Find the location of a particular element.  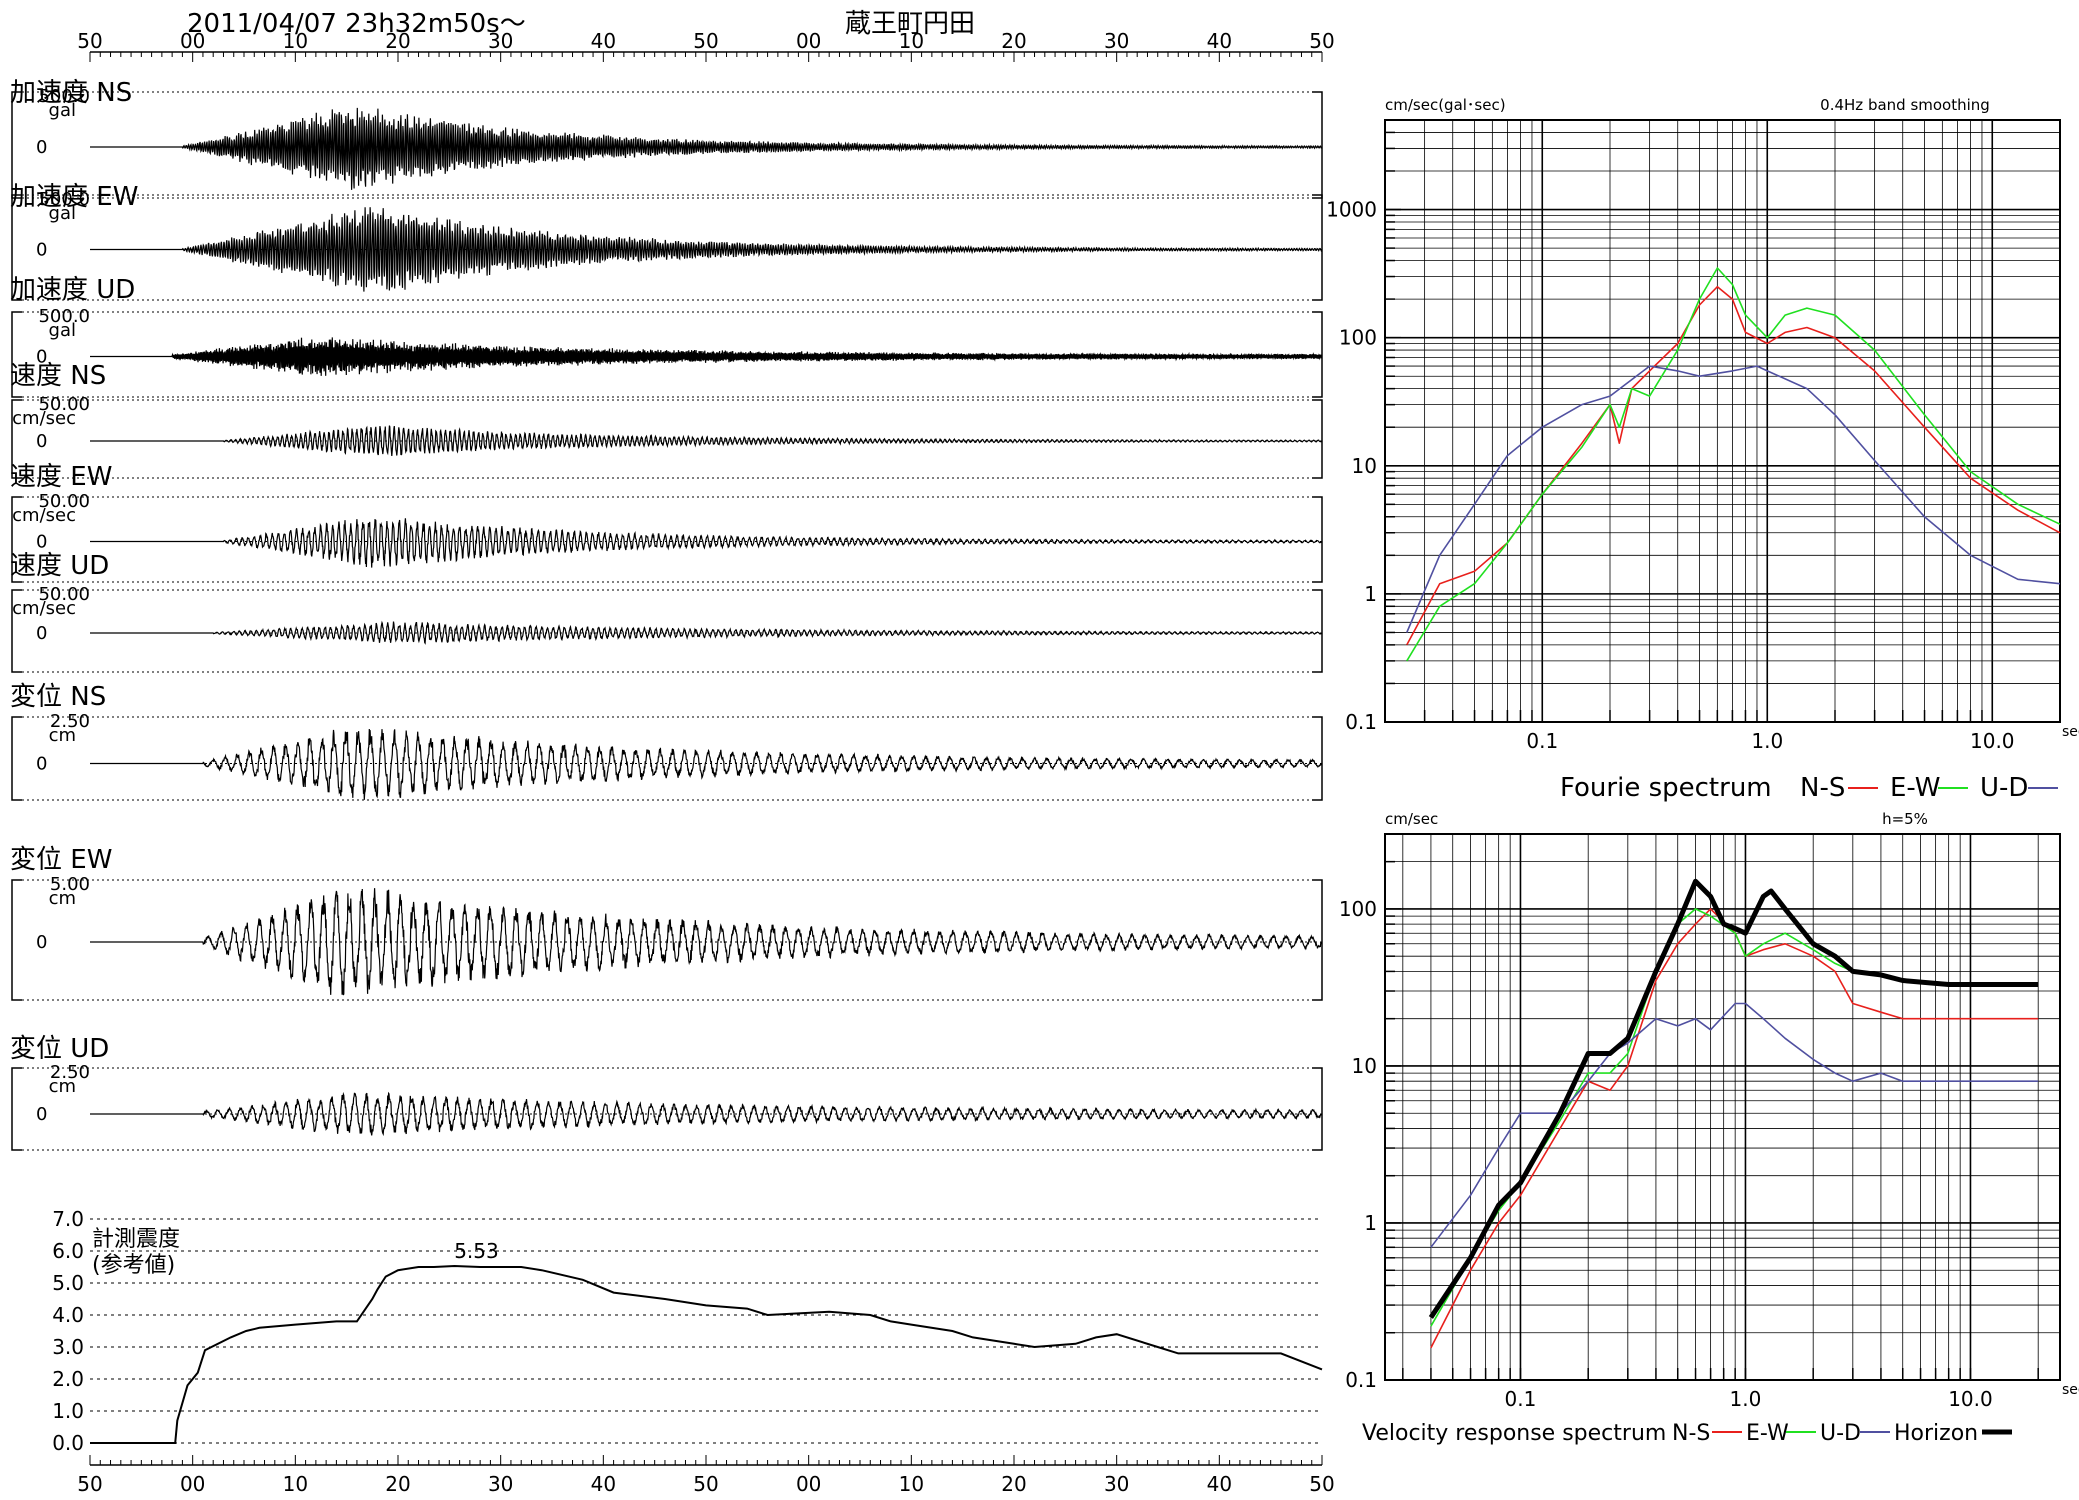

legend-label: N-S is located at coordinates (1691, 1433).